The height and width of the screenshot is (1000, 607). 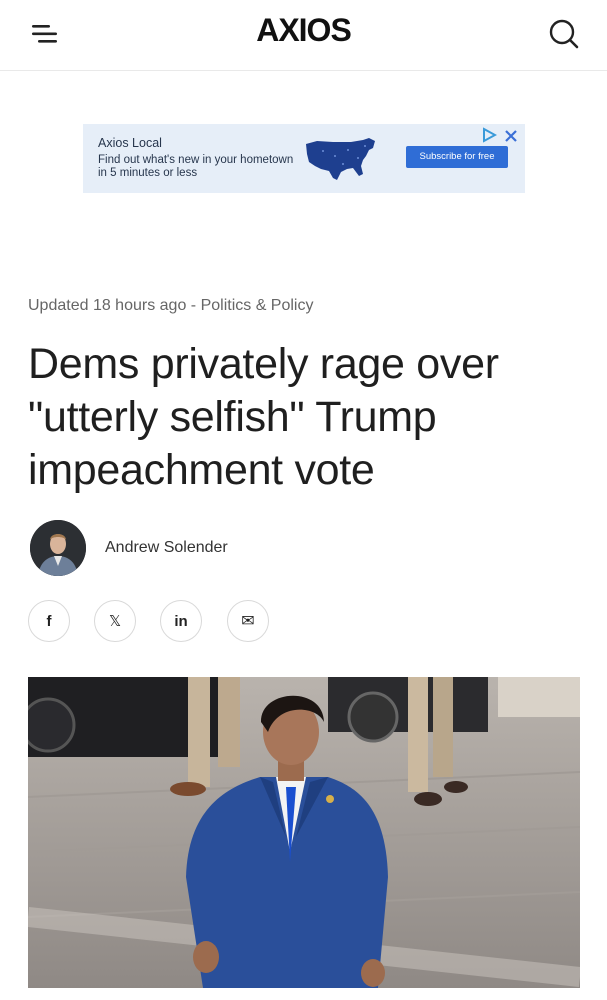 I want to click on us-map-icon, so click(x=340, y=159).